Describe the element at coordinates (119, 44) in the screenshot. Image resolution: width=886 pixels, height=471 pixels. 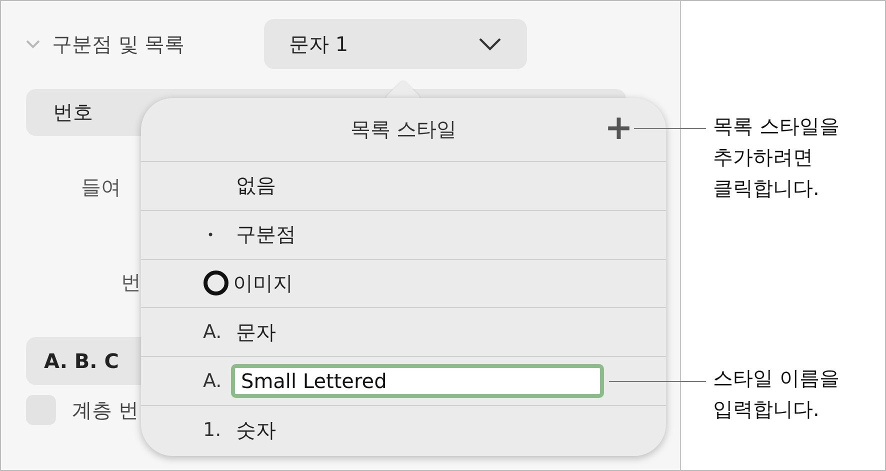
I see `section-title: 구분점 및 목록` at that location.